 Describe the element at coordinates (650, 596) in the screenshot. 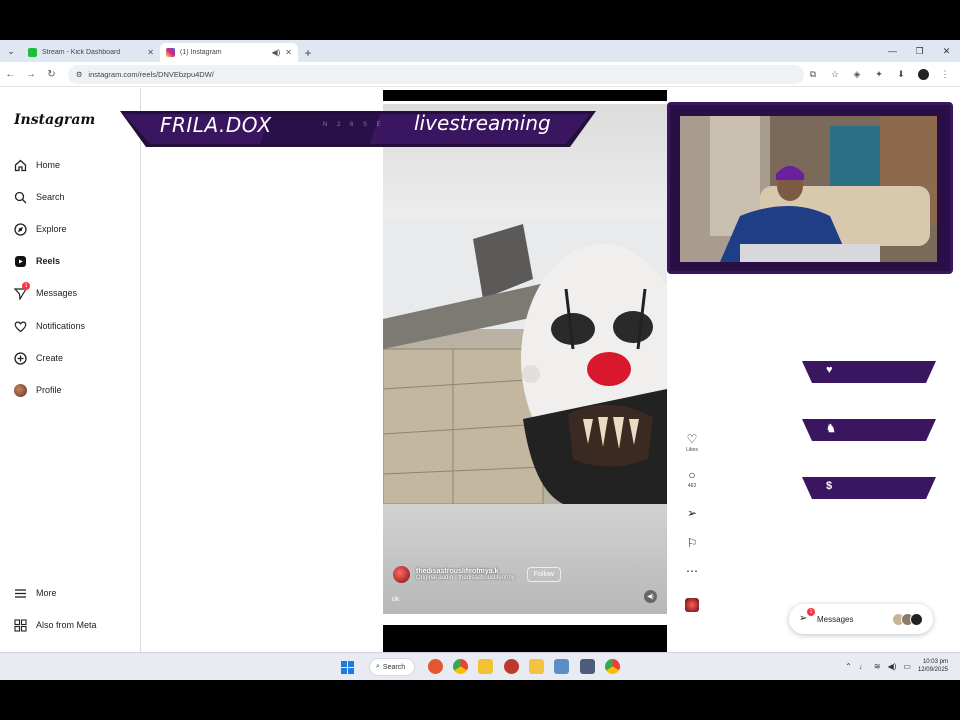

I see `mute-toggle-icon: ◀)` at that location.